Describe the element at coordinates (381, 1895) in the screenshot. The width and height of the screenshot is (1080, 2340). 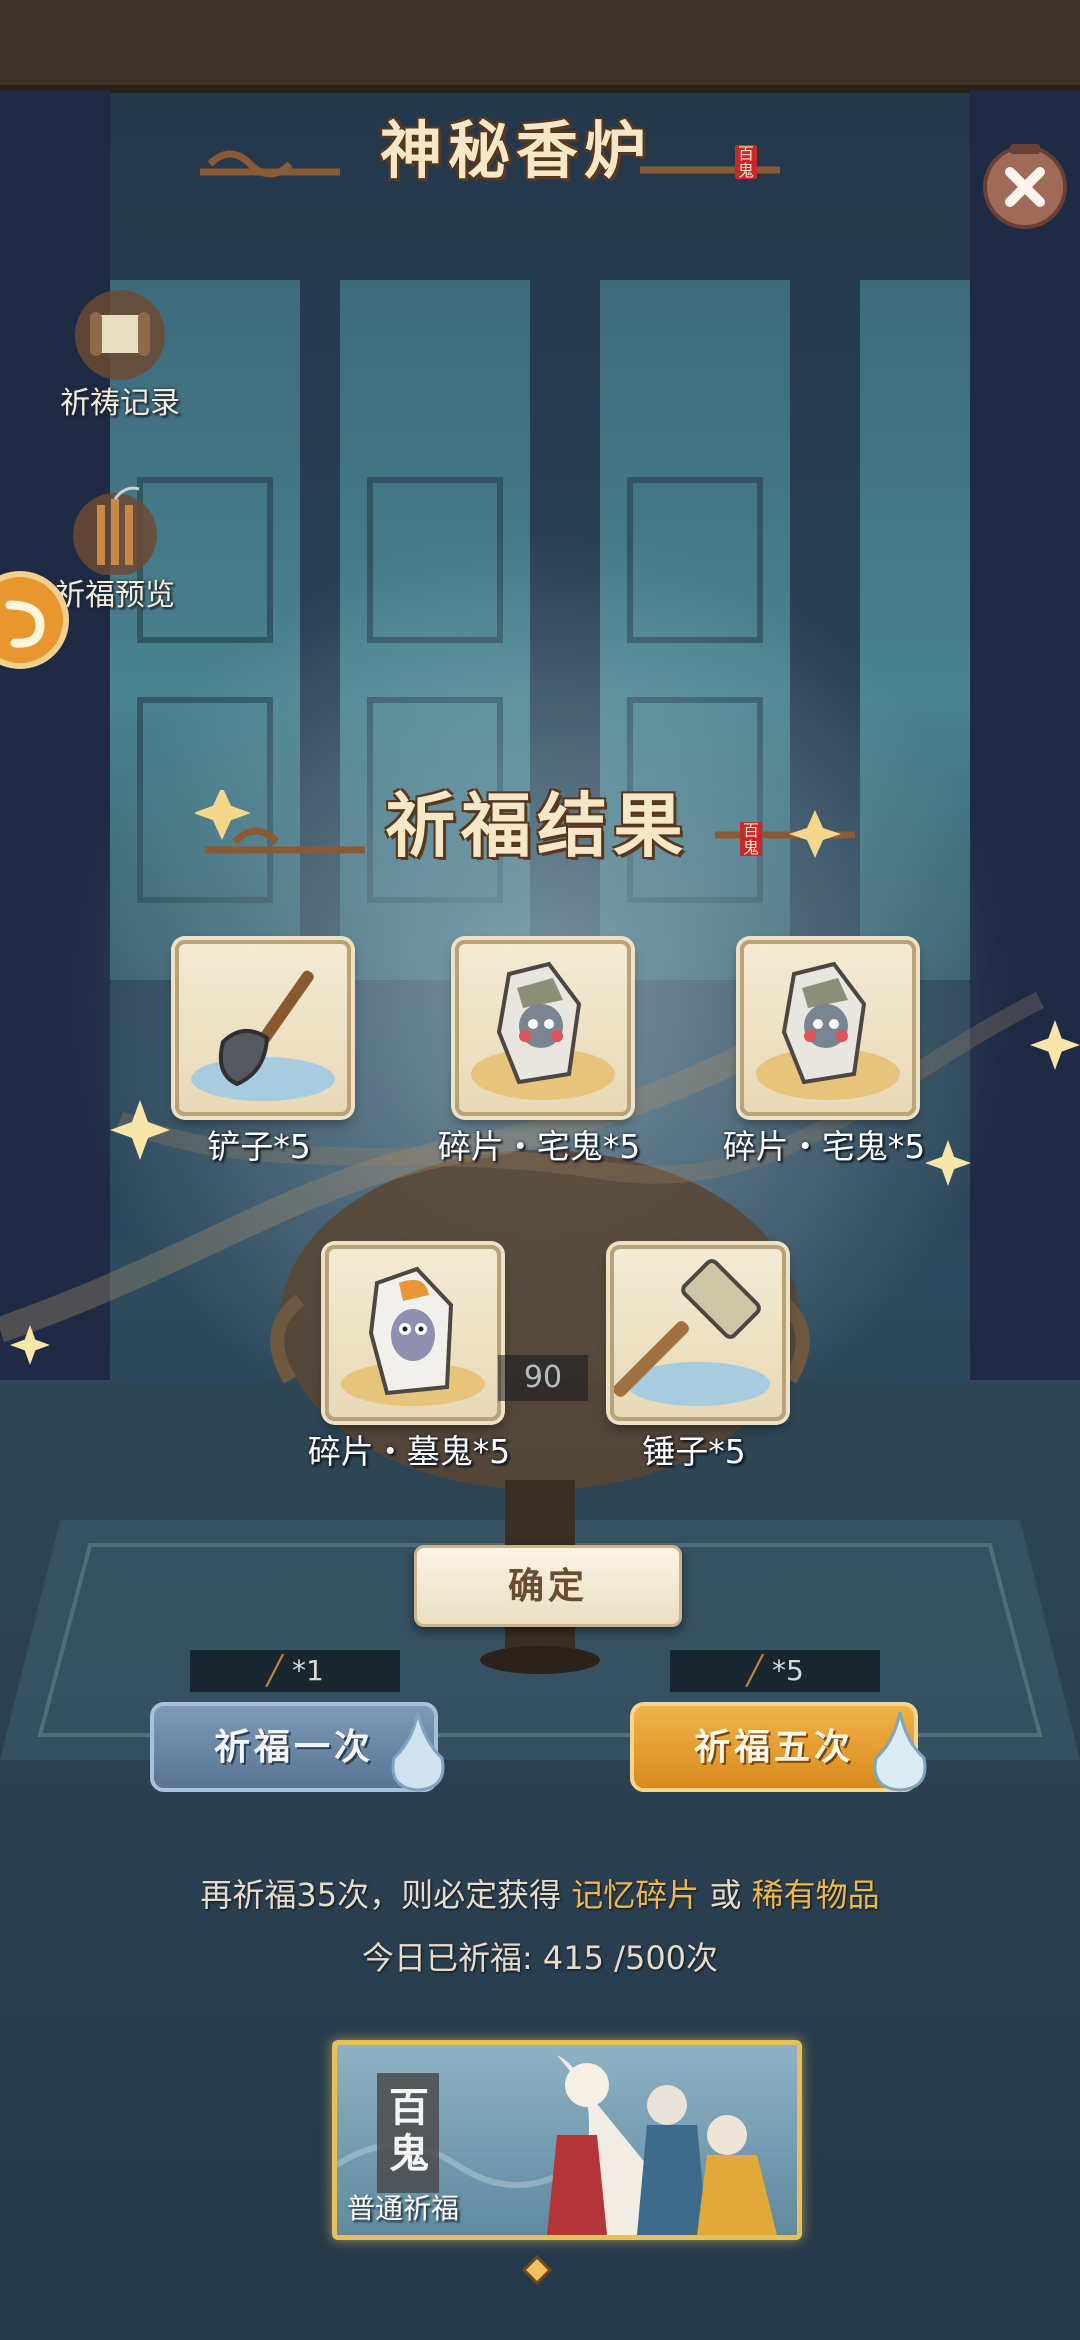
I see `guarantee-prefix: 再祈福35次，则必定获得` at that location.